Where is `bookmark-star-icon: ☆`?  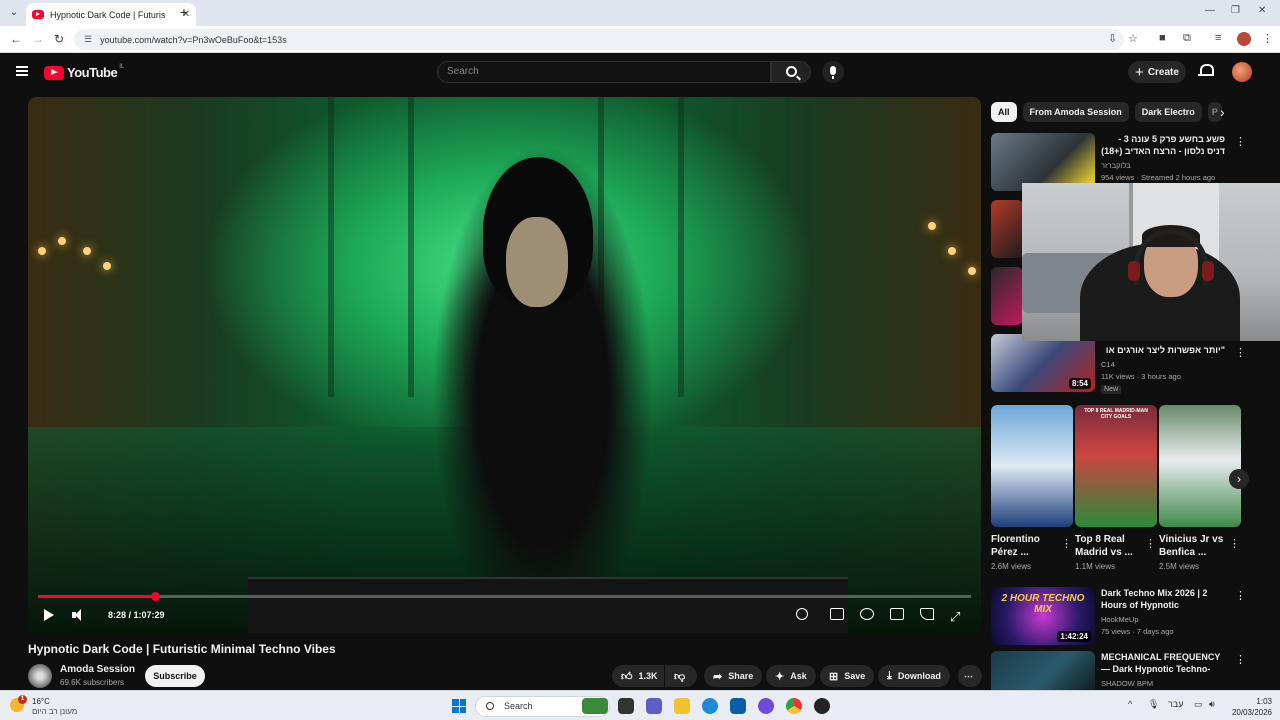
bookmark-star-icon: ☆ is located at coordinates (1133, 38).